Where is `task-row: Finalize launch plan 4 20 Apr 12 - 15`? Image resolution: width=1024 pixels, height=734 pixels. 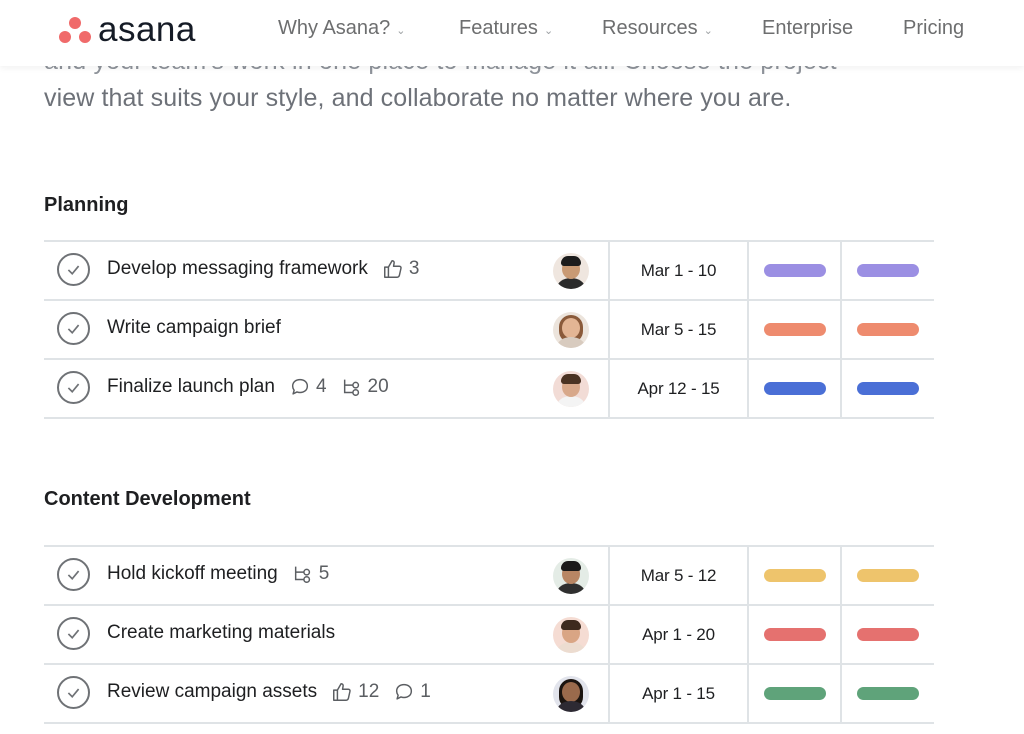 task-row: Finalize launch plan 4 20 Apr 12 - 15 is located at coordinates (489, 389).